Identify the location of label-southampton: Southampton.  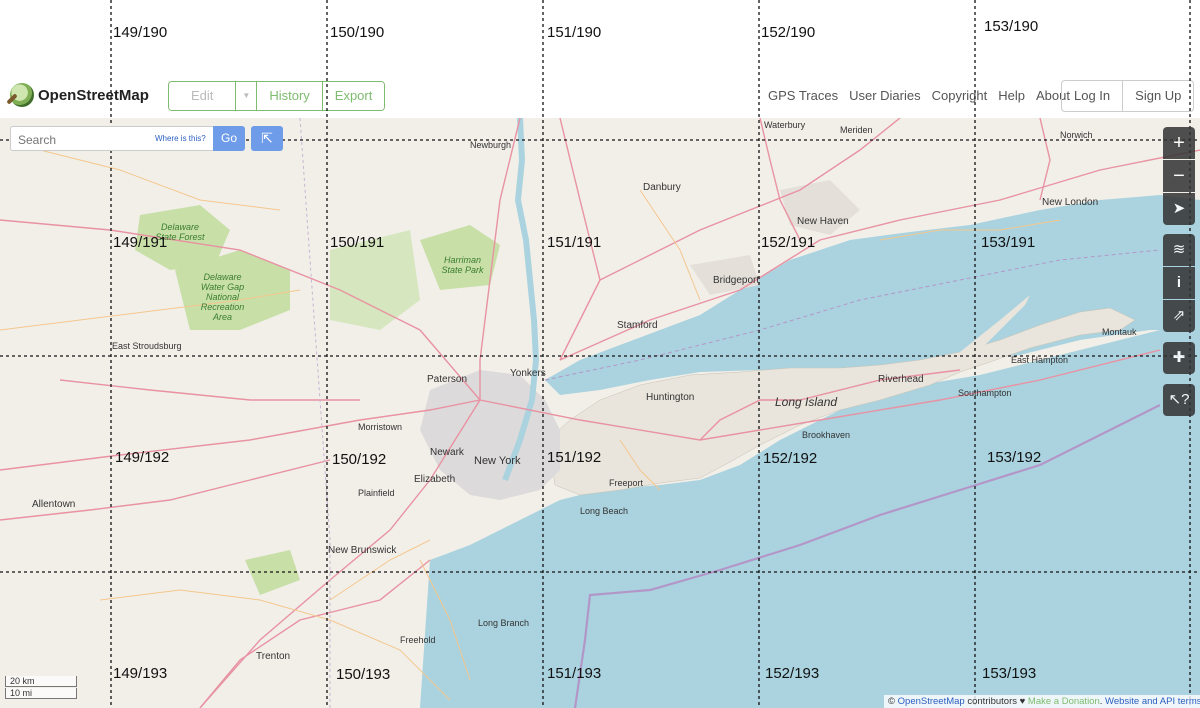
(985, 393).